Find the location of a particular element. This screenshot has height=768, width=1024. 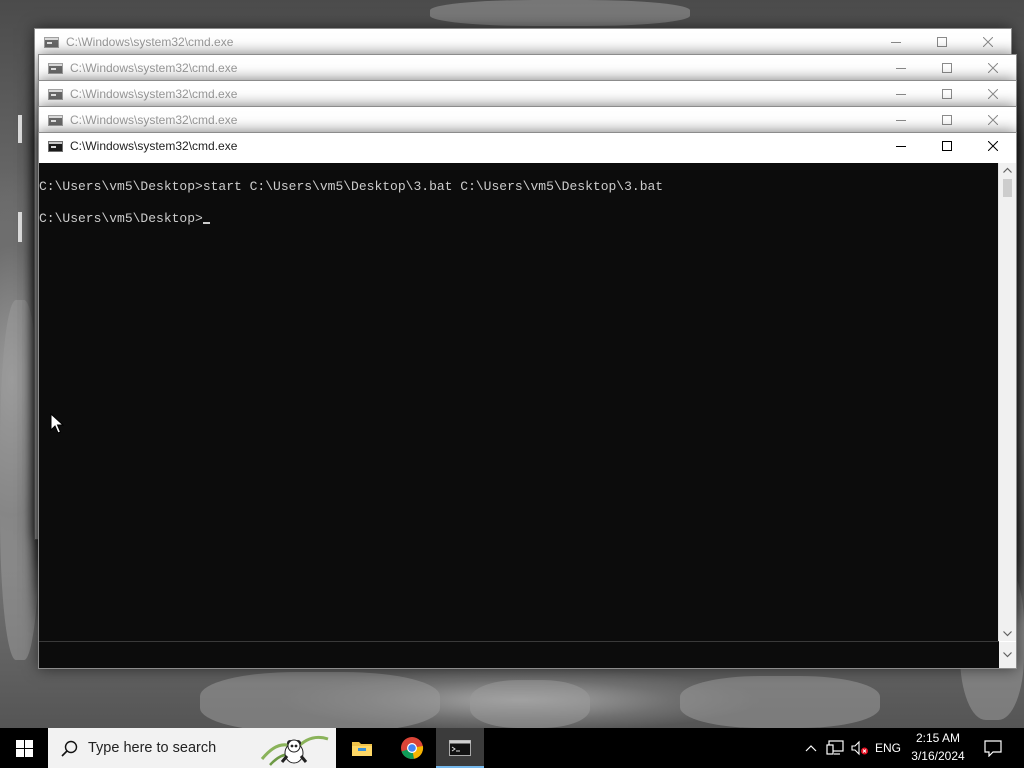

taskbar-search-box: Type here to search is located at coordinates (192, 748).